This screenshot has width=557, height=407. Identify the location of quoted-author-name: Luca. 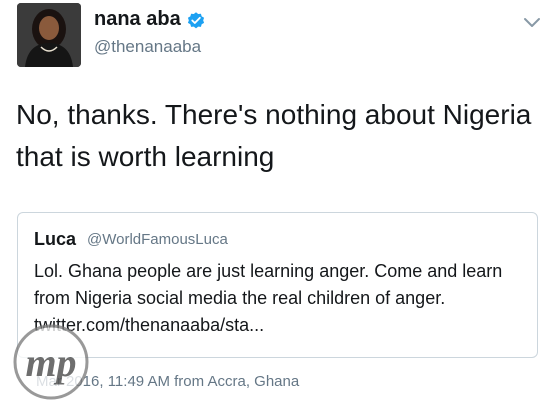
(55, 239).